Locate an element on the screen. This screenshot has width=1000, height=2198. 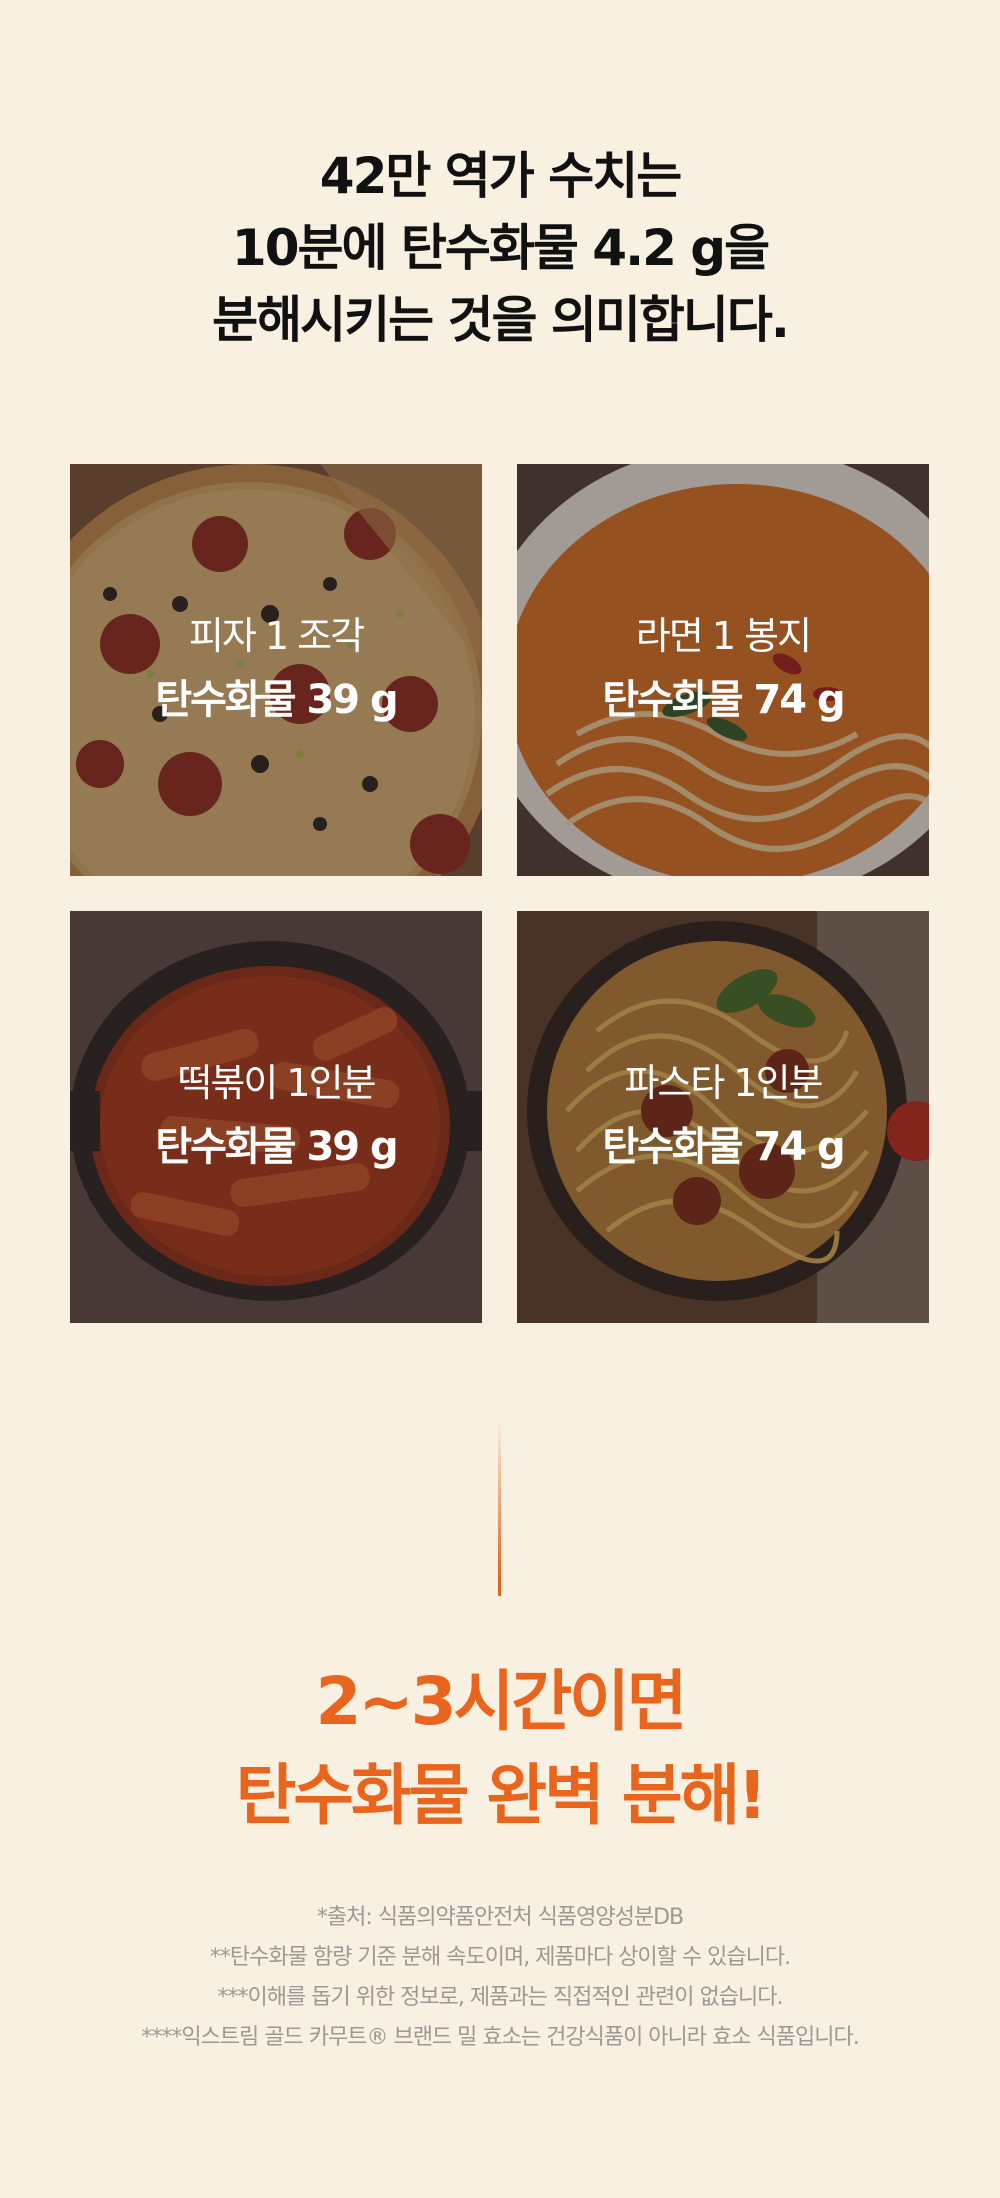
food-caption: 피자 1 조각 탄수화물 39 g is located at coordinates (276, 670).